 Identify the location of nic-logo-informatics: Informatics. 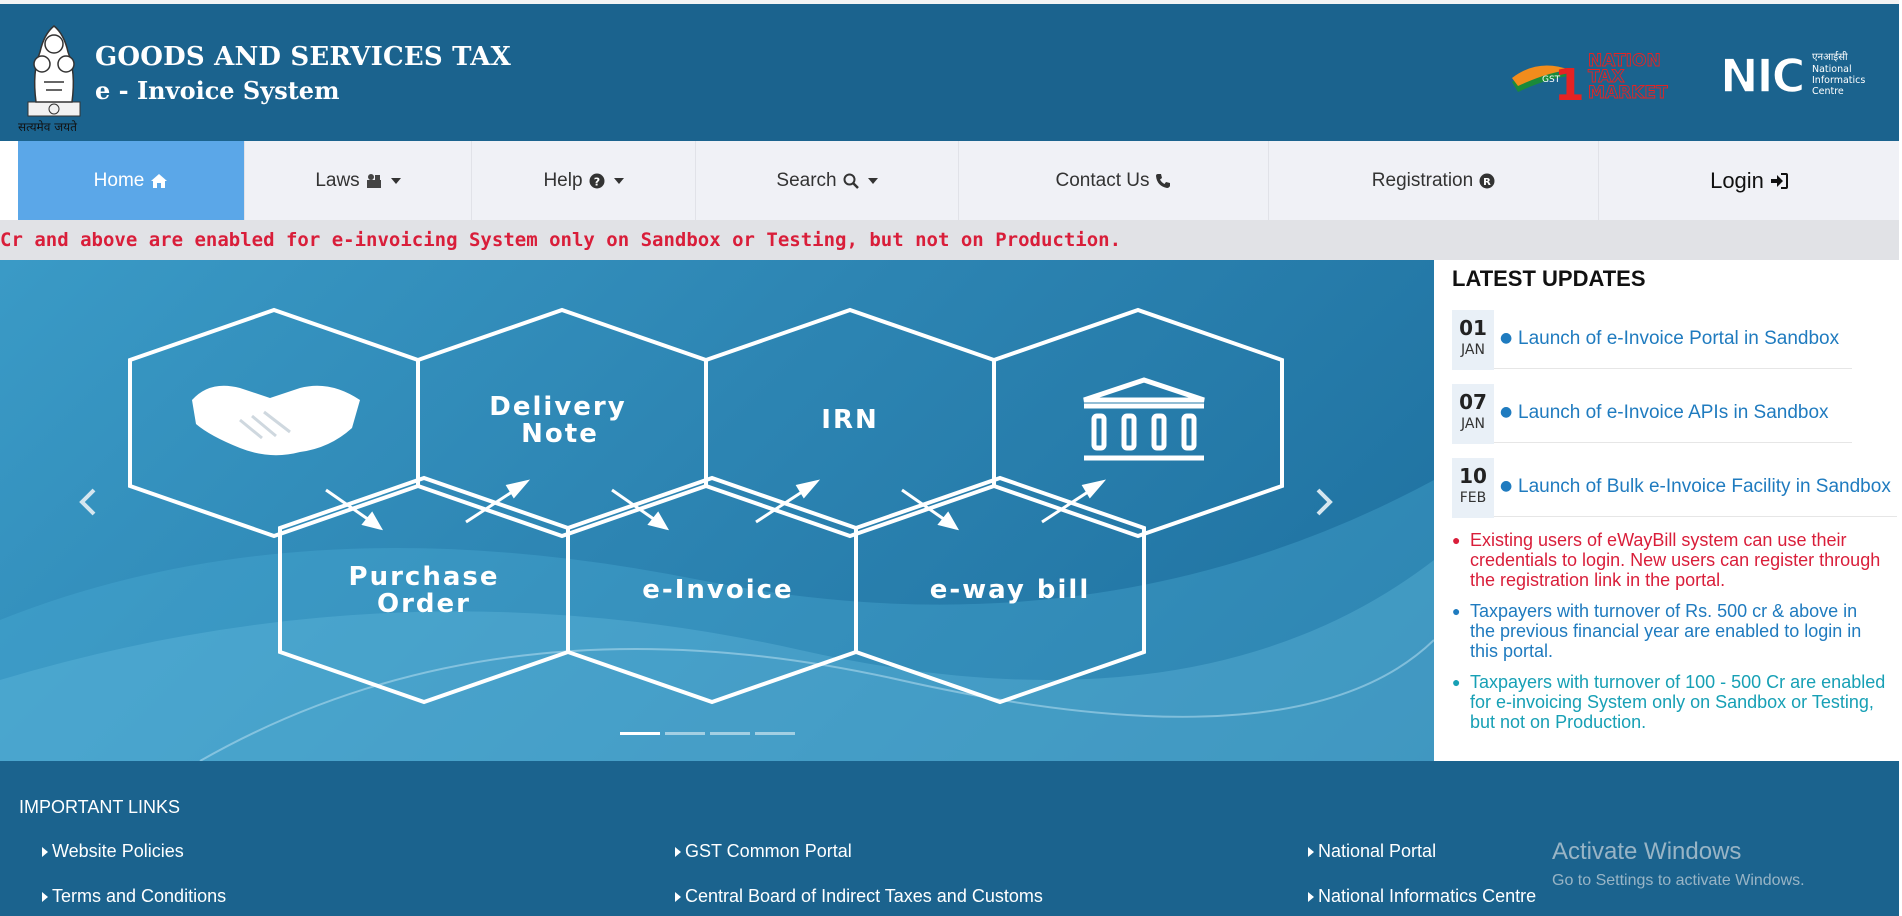
(1838, 80).